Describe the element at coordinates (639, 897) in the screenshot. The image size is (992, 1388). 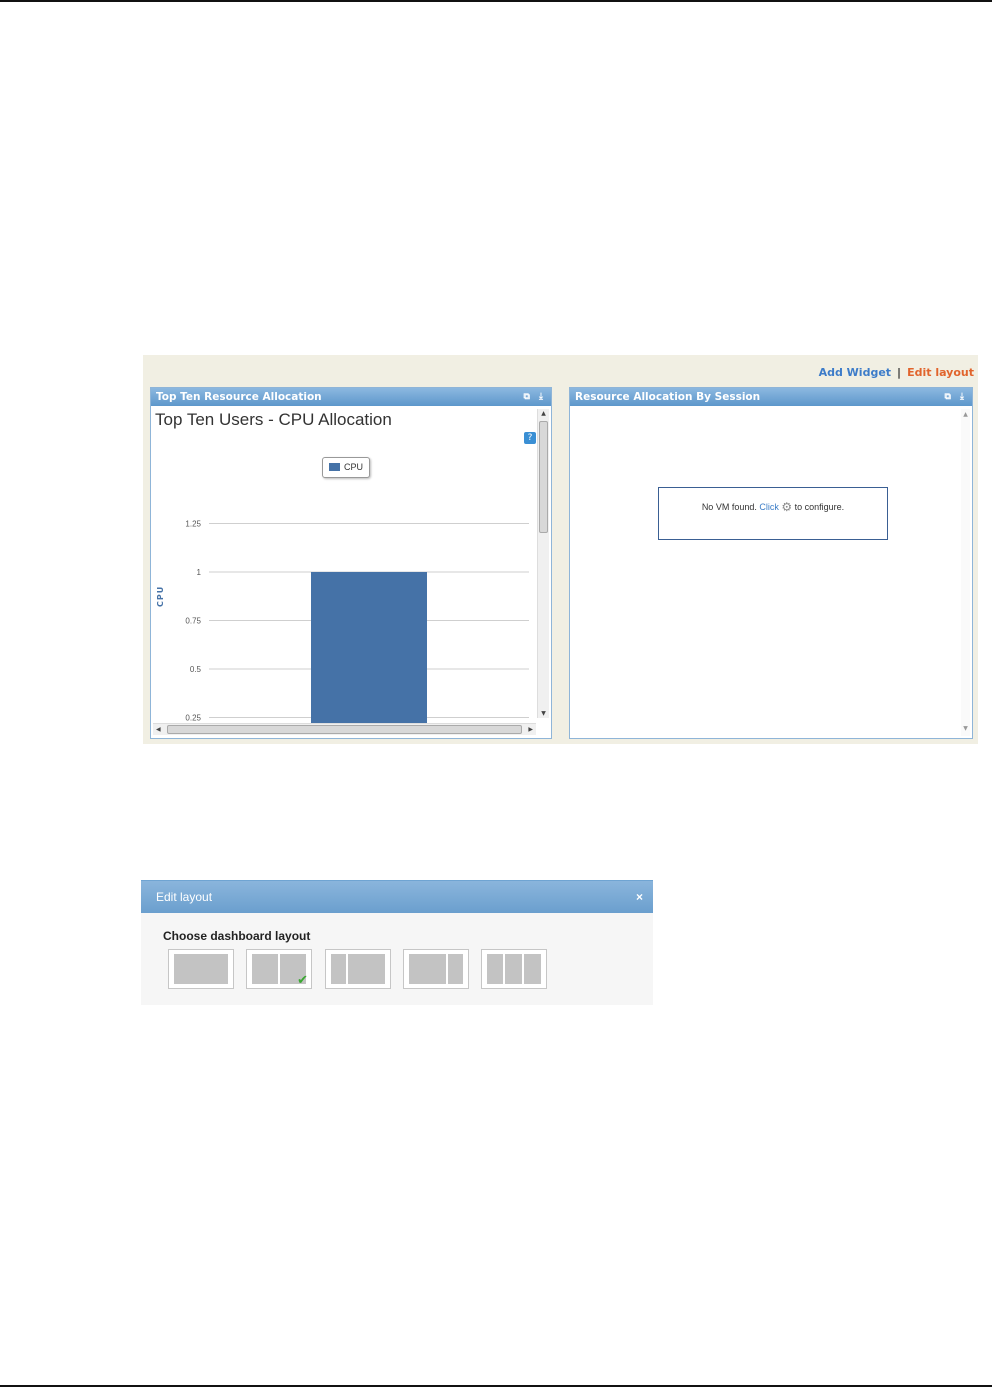
I see `close-icon: ×` at that location.